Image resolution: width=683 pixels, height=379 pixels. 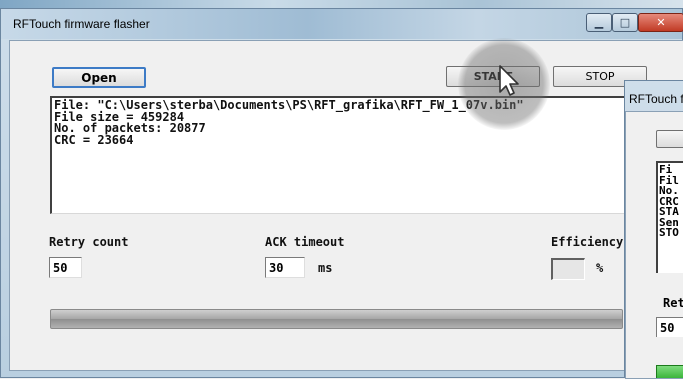 What do you see at coordinates (493, 76) in the screenshot?
I see `start-button: START` at bounding box center [493, 76].